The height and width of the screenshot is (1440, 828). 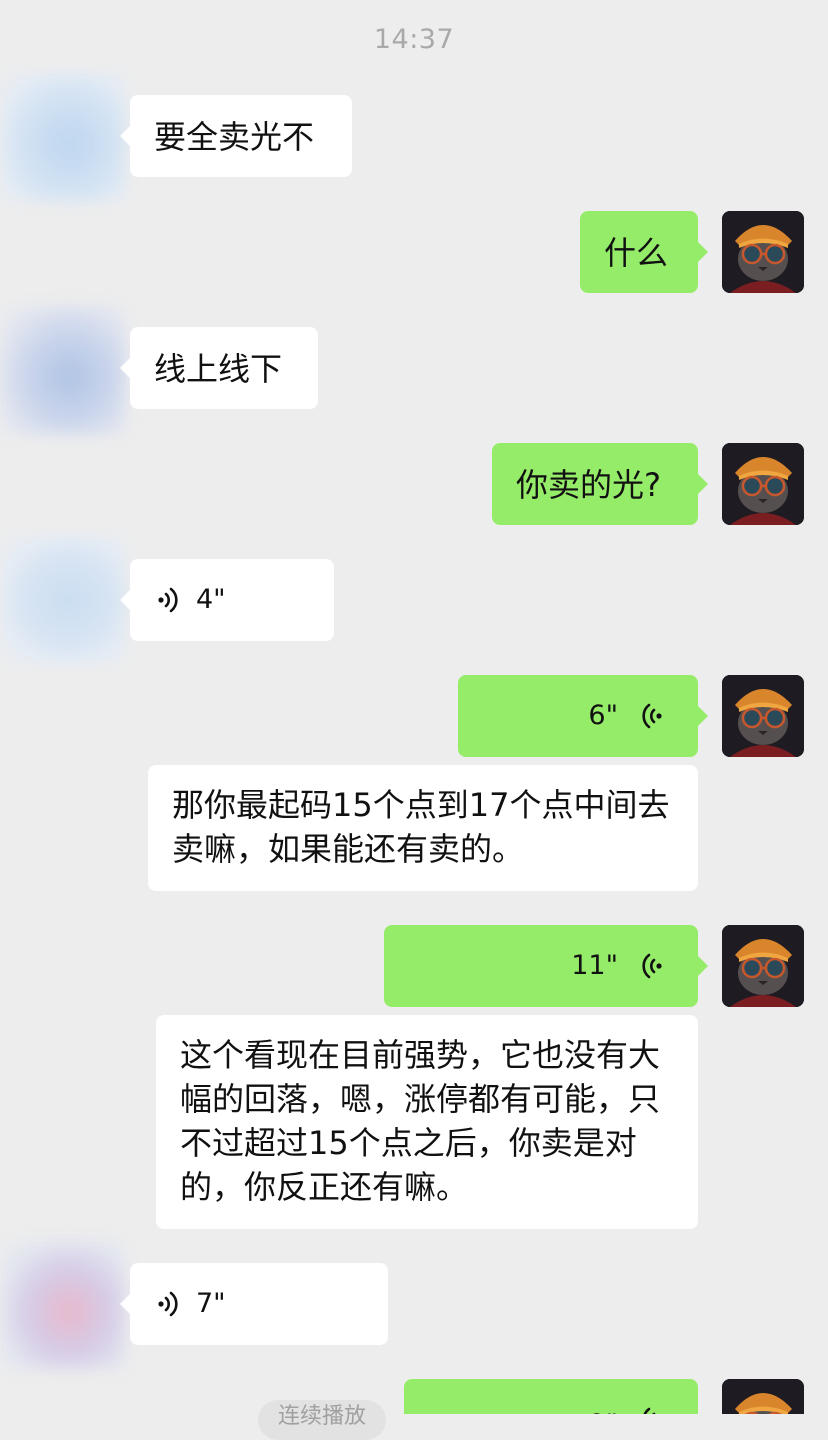 What do you see at coordinates (414, 39) in the screenshot?
I see `timestamp: 14:37` at bounding box center [414, 39].